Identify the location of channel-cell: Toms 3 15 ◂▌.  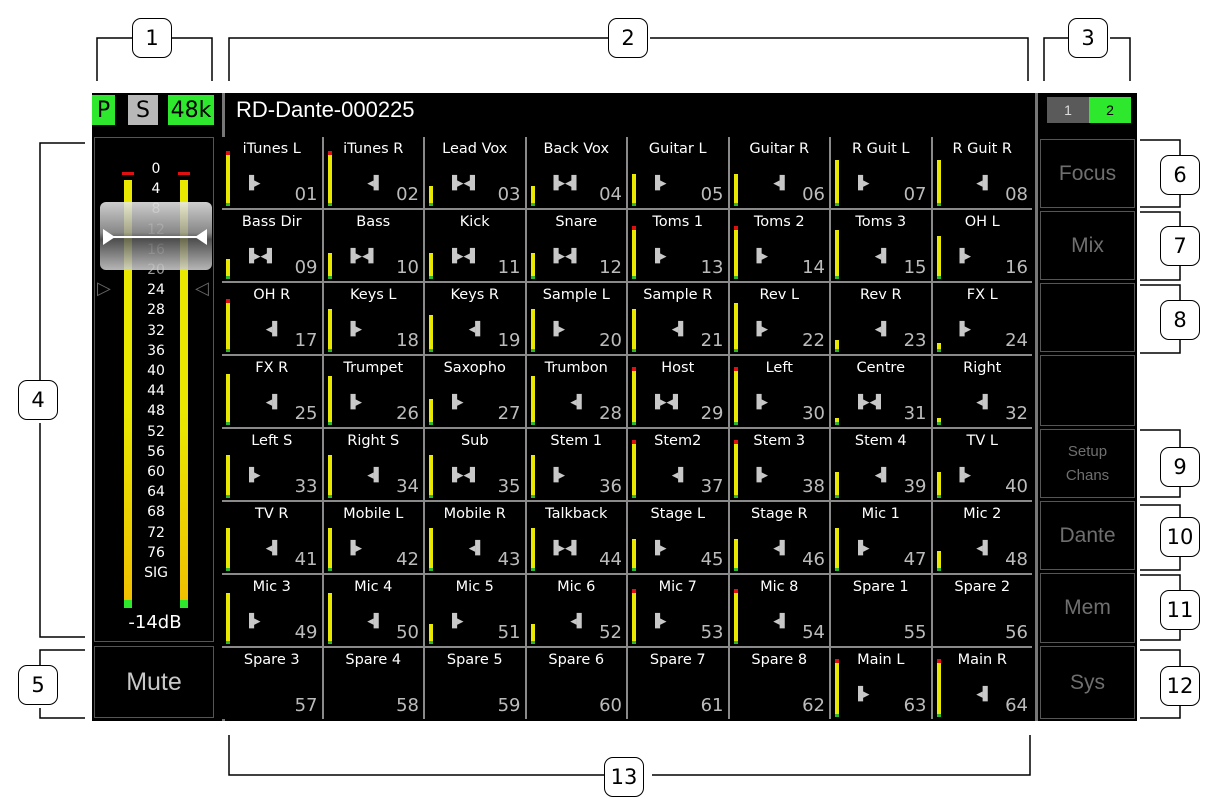
(881, 245).